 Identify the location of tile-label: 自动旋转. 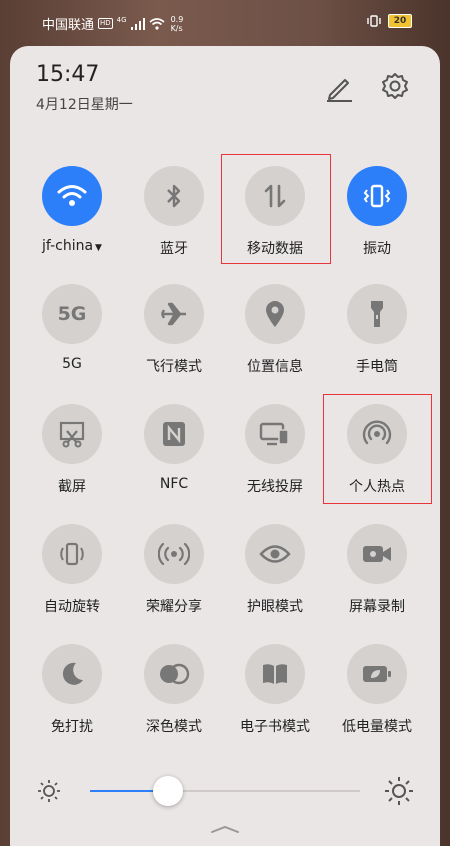
(72, 607).